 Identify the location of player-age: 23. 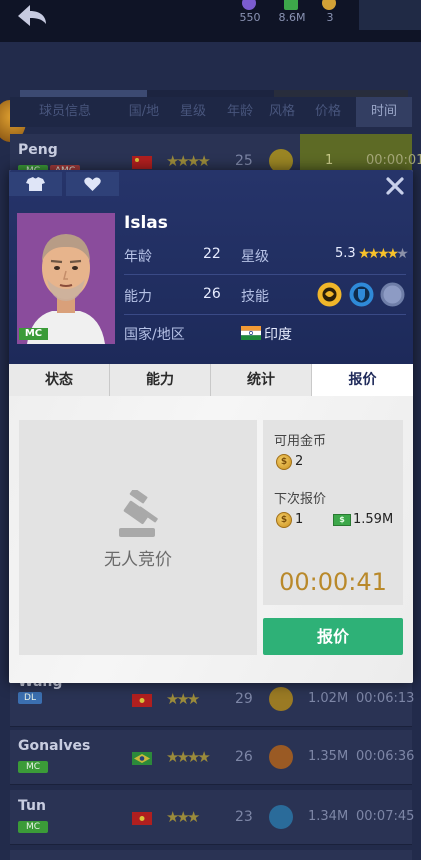
(244, 817).